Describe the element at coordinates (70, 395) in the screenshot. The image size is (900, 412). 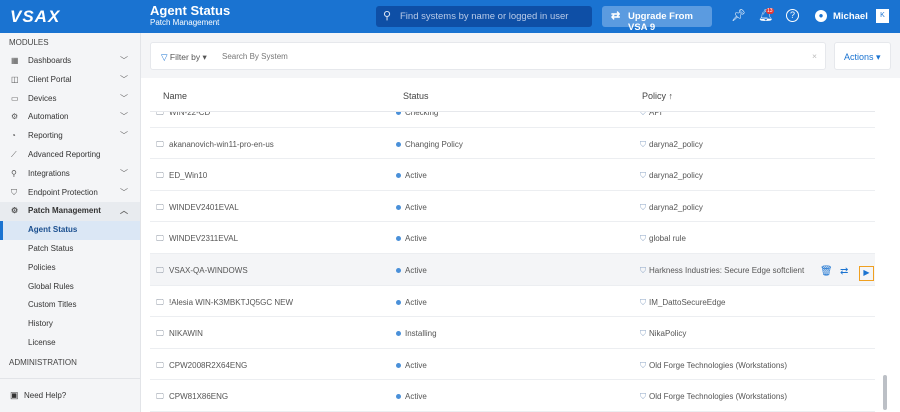
I see `need-help-button: ▣ Need Help?` at that location.